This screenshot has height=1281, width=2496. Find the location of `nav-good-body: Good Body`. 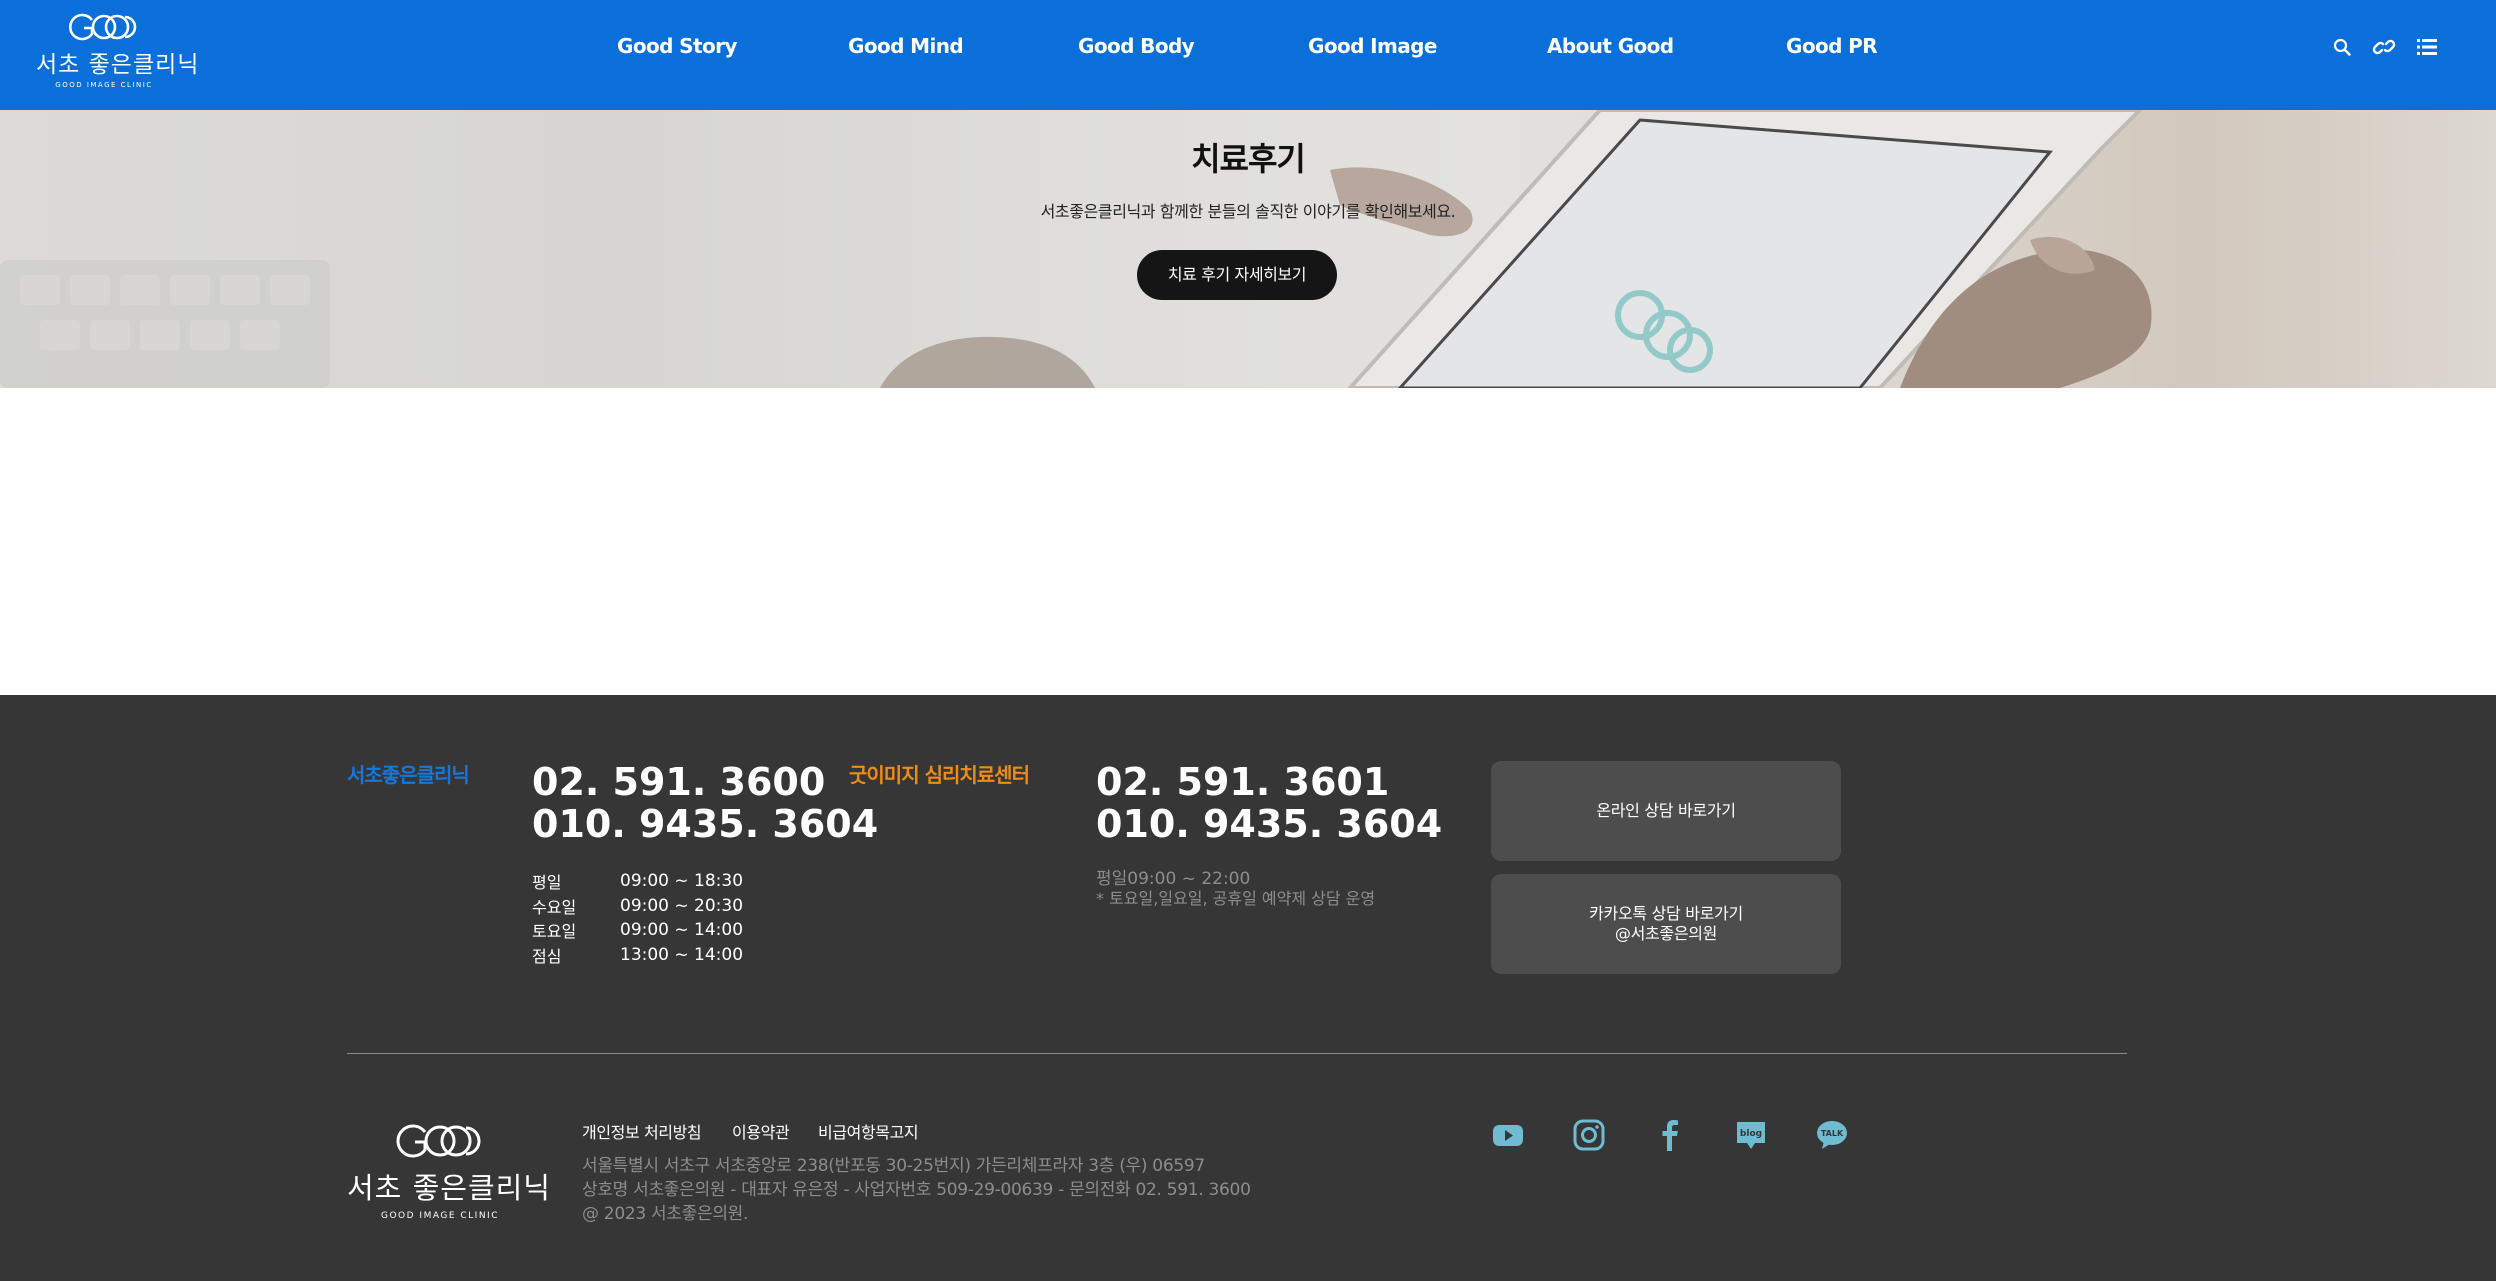

nav-good-body: Good Body is located at coordinates (1136, 46).